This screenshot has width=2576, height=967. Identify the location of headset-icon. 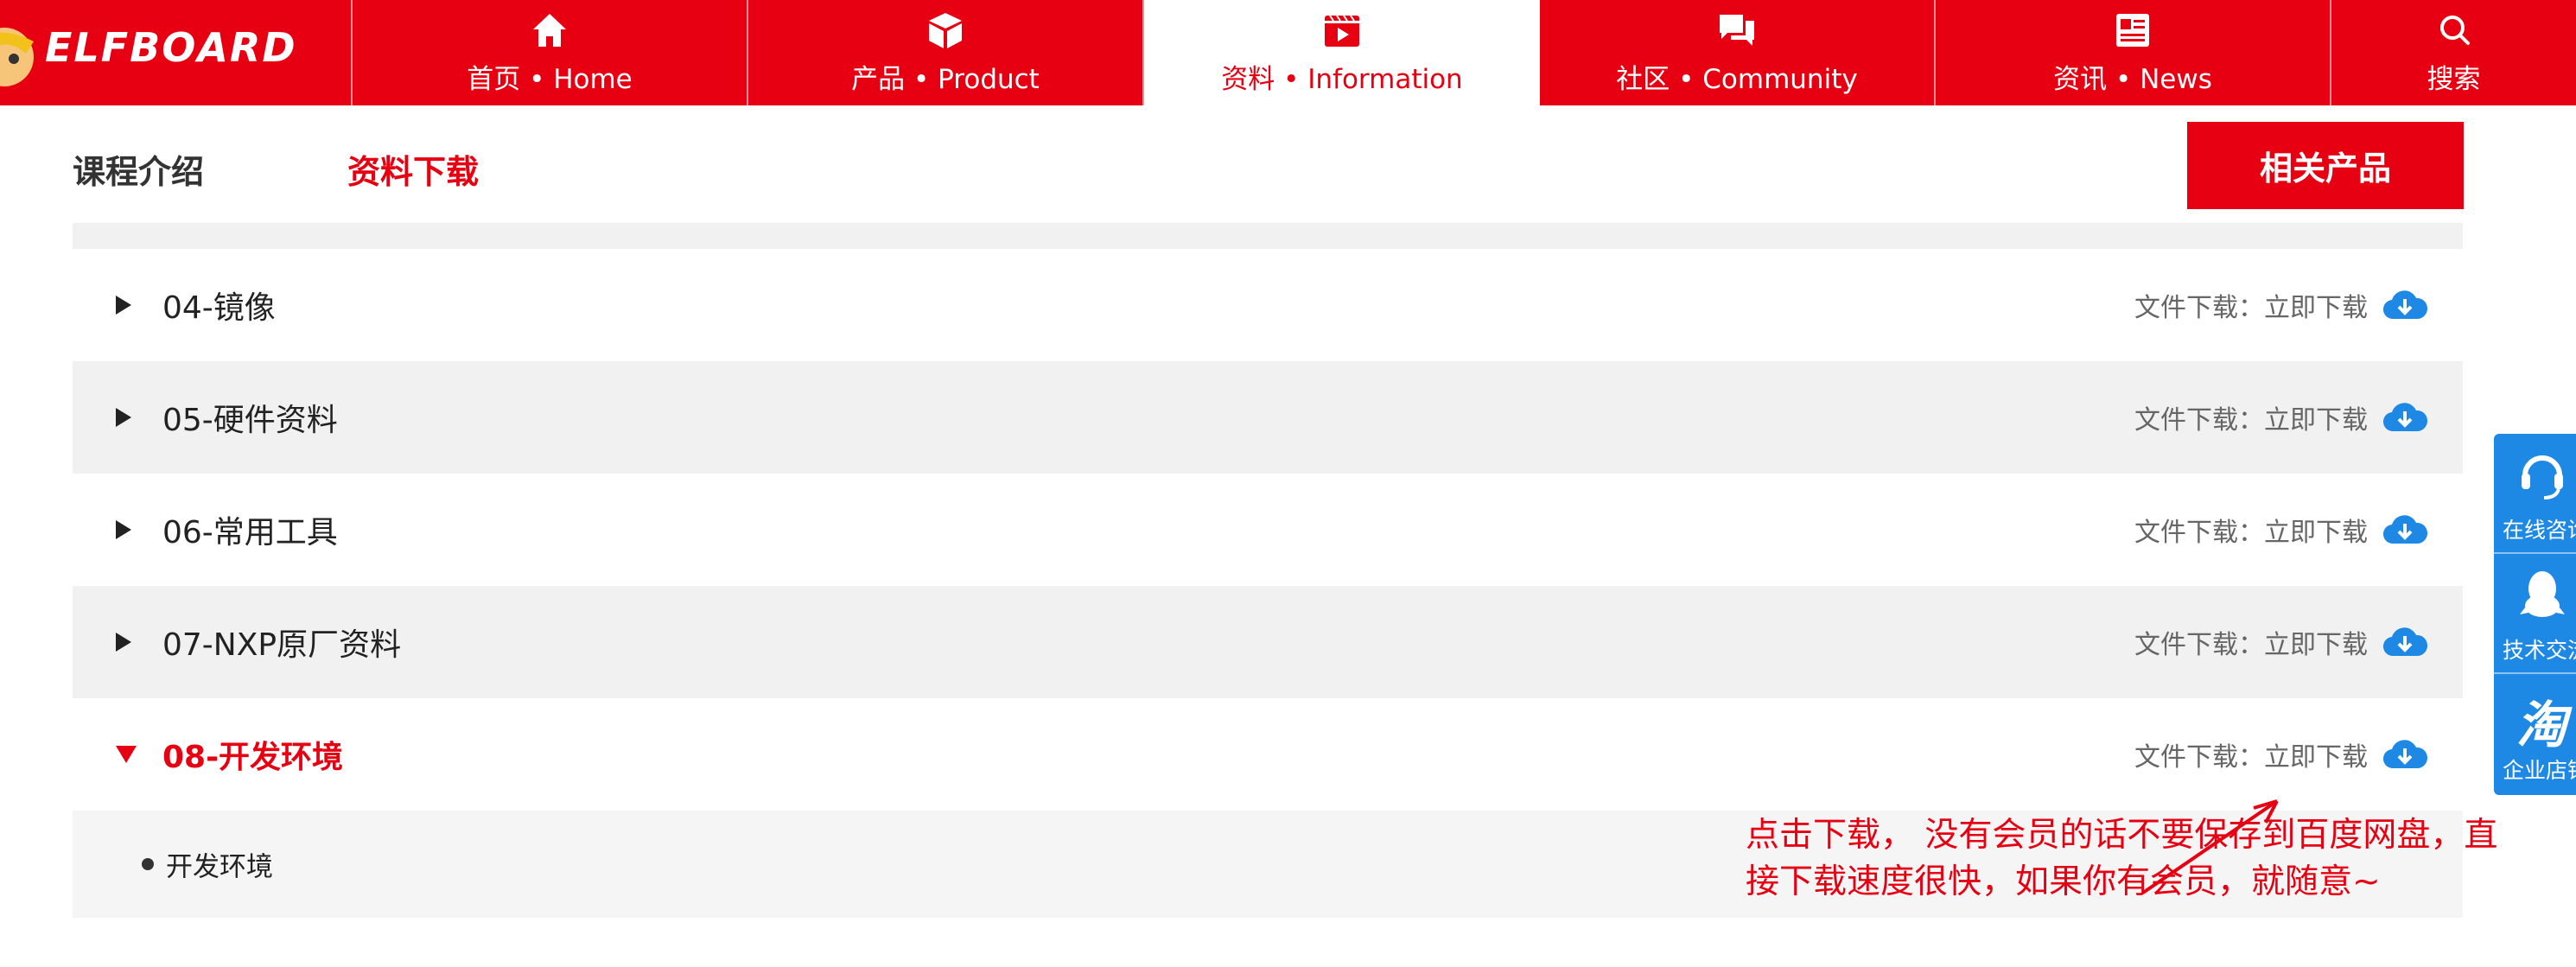
(2543, 477).